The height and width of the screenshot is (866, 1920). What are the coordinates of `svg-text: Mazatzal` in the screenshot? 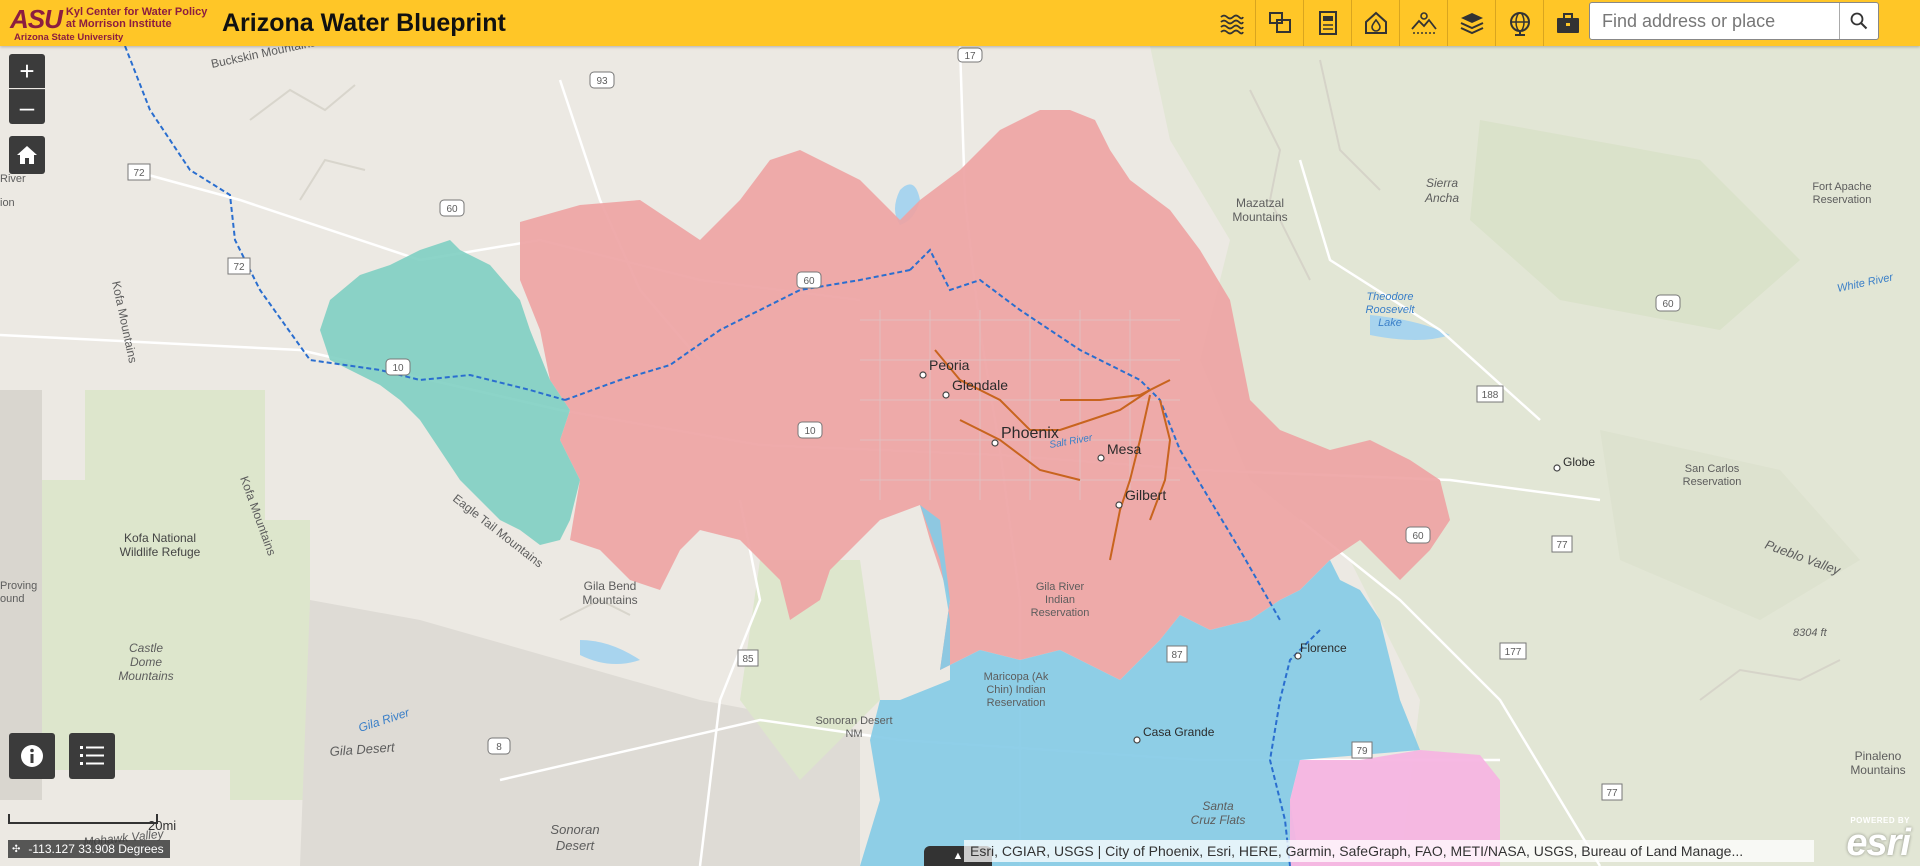 It's located at (1260, 203).